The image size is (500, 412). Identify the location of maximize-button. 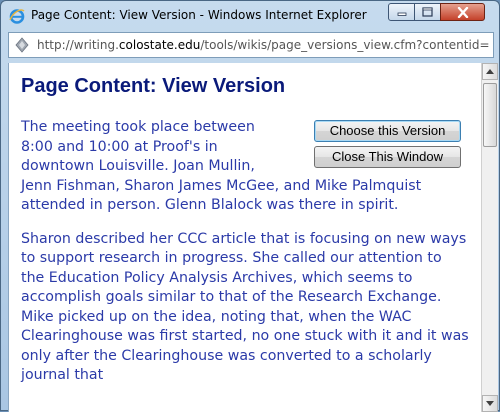
(427, 12).